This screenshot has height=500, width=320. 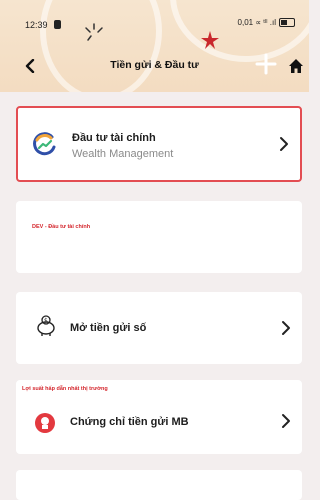 What do you see at coordinates (256, 22) in the screenshot?
I see `status-right-text: 0,01 ∝ ᵗˡˡ .ıl` at bounding box center [256, 22].